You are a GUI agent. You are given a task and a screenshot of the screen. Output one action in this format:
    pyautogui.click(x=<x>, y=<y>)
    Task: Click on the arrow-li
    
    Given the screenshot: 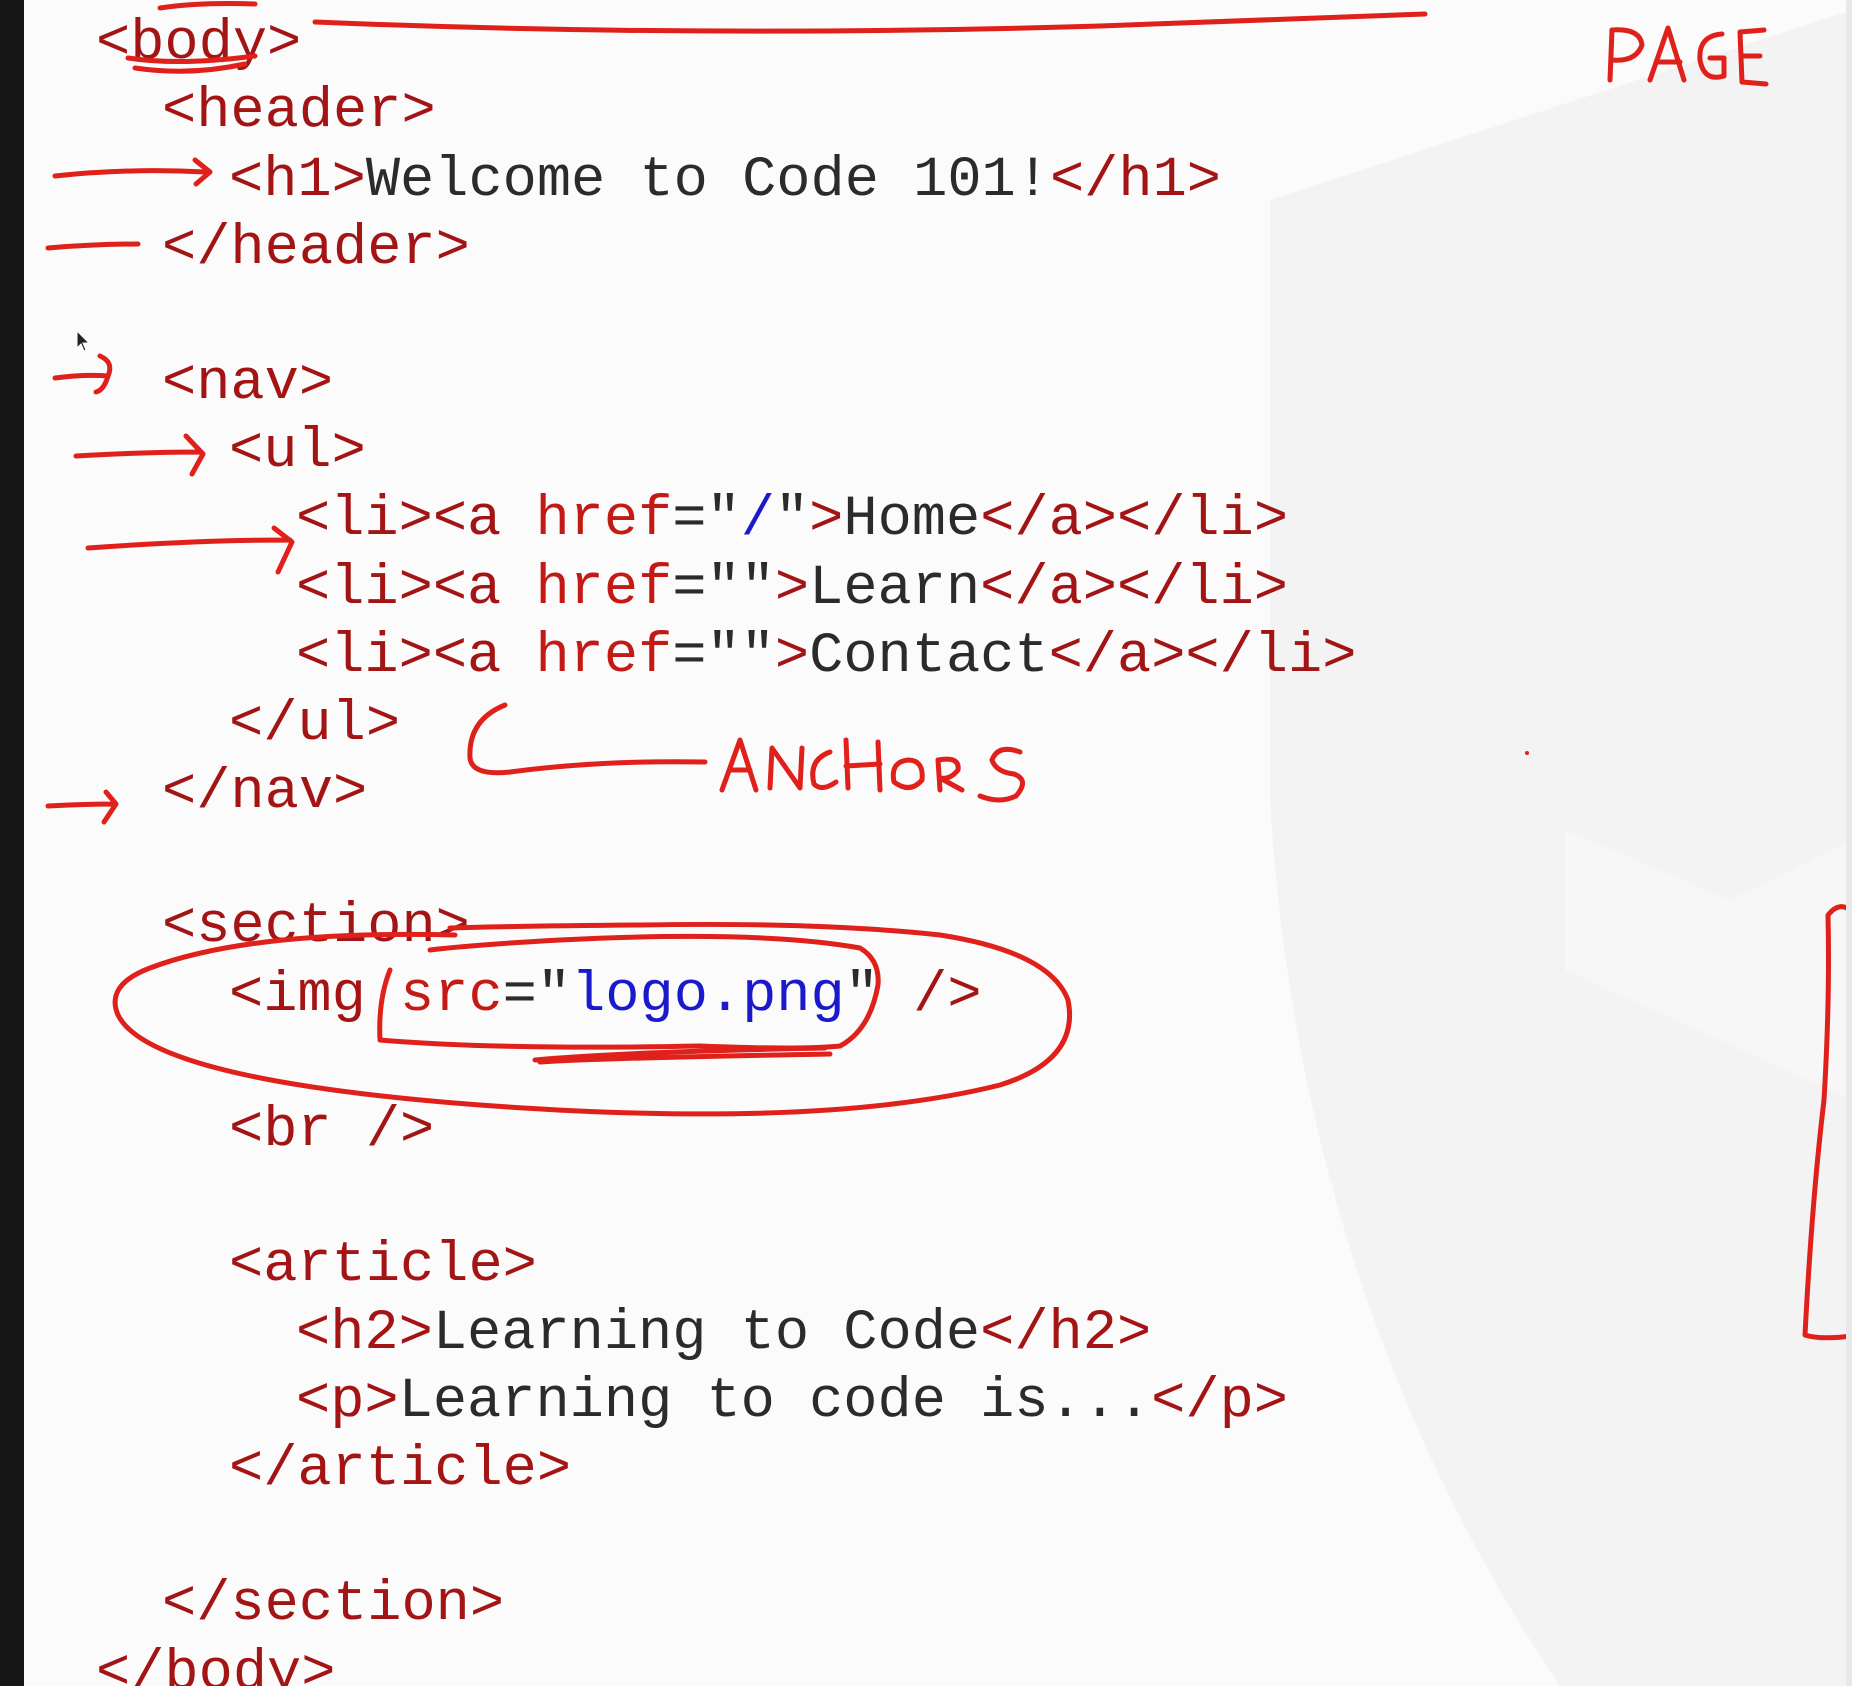 What is the action you would take?
    pyautogui.click(x=190, y=550)
    